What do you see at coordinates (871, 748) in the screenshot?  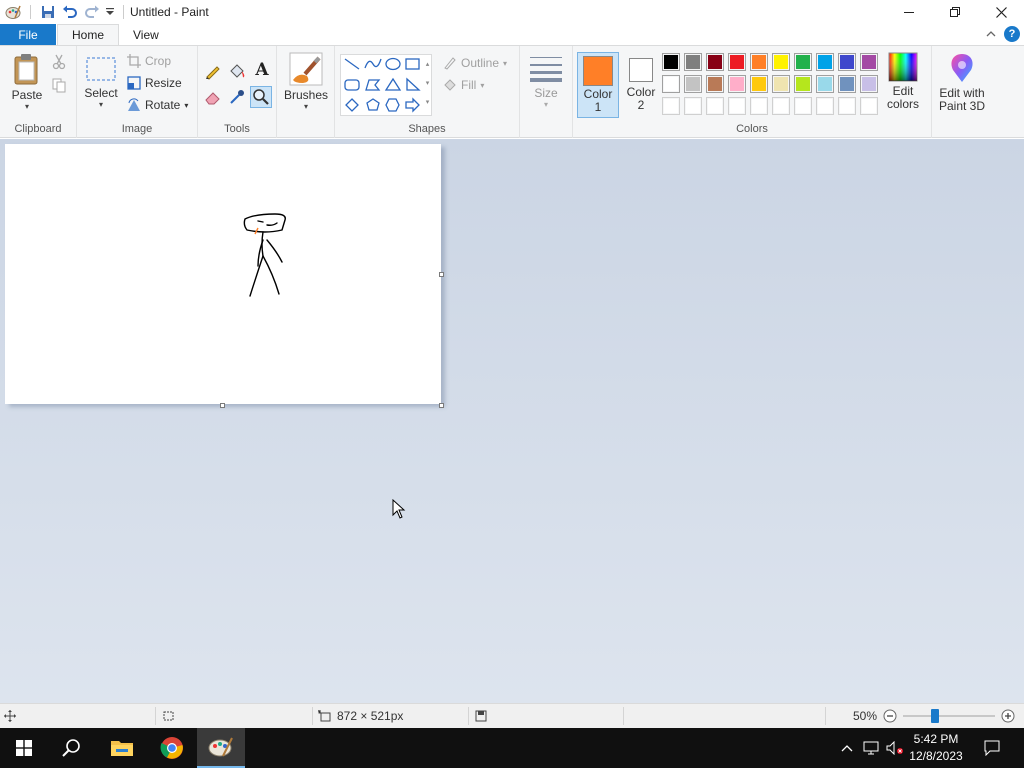 I see `network-tray` at bounding box center [871, 748].